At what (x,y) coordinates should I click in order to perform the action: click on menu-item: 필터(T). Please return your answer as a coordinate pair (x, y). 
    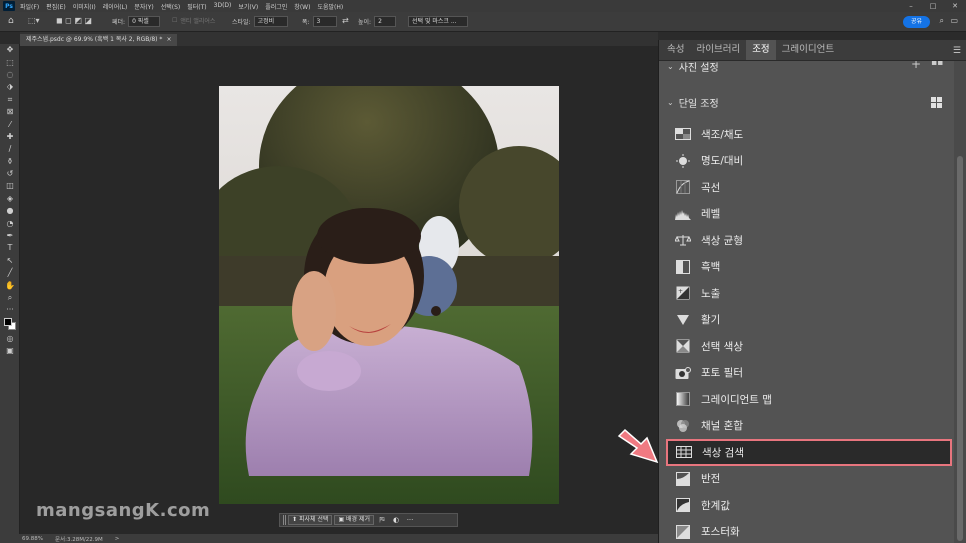
    Looking at the image, I should click on (196, 6).